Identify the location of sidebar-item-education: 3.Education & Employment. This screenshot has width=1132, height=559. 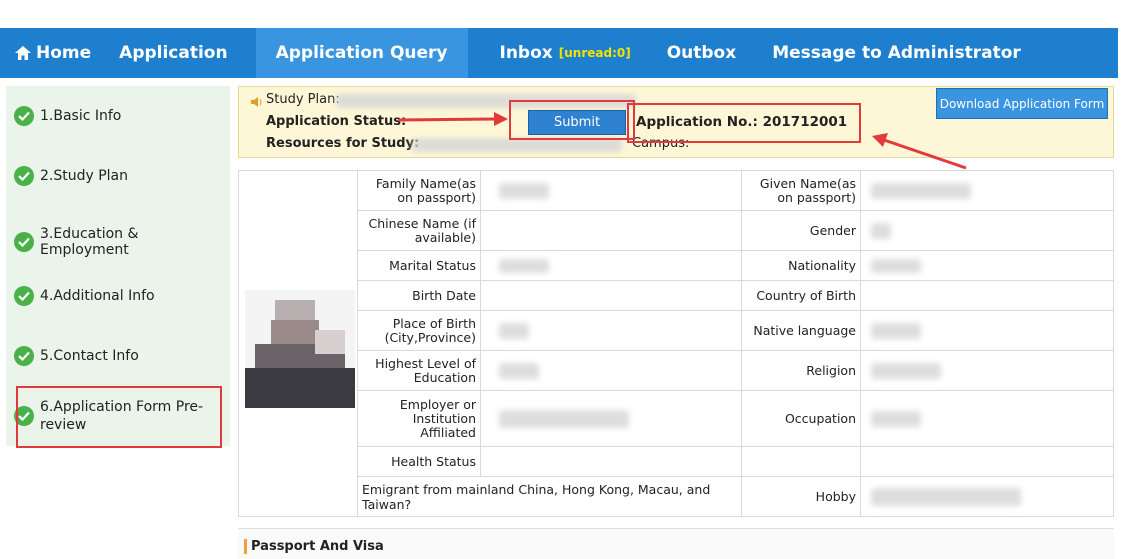
(118, 242).